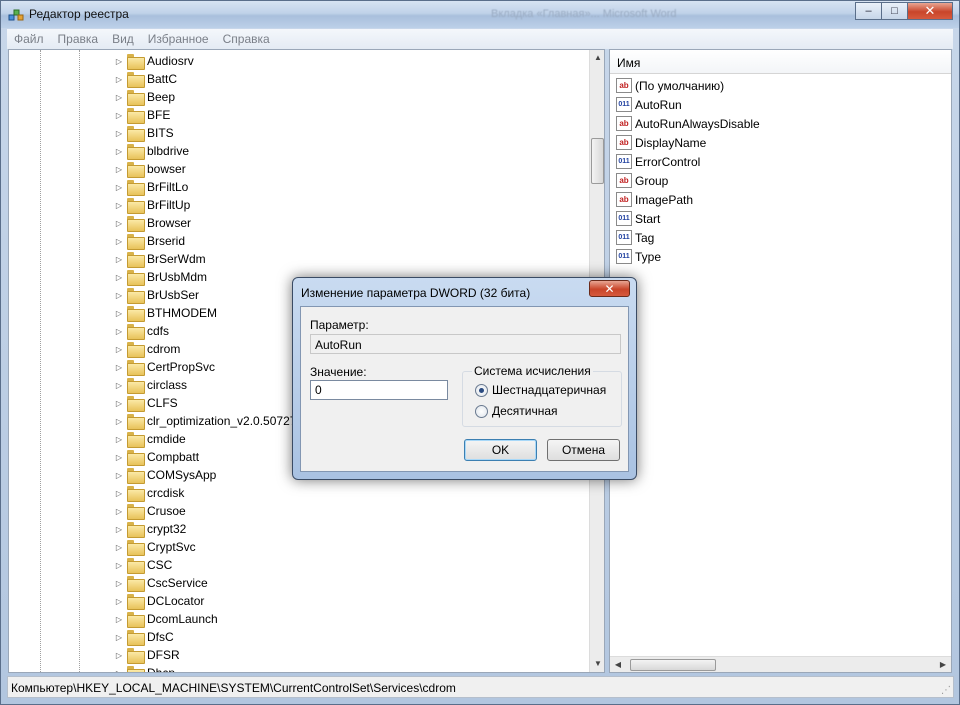 Image resolution: width=960 pixels, height=705 pixels. Describe the element at coordinates (688, 123) in the screenshot. I see `value-row: ab AutoRunAlwaysDisable` at that location.